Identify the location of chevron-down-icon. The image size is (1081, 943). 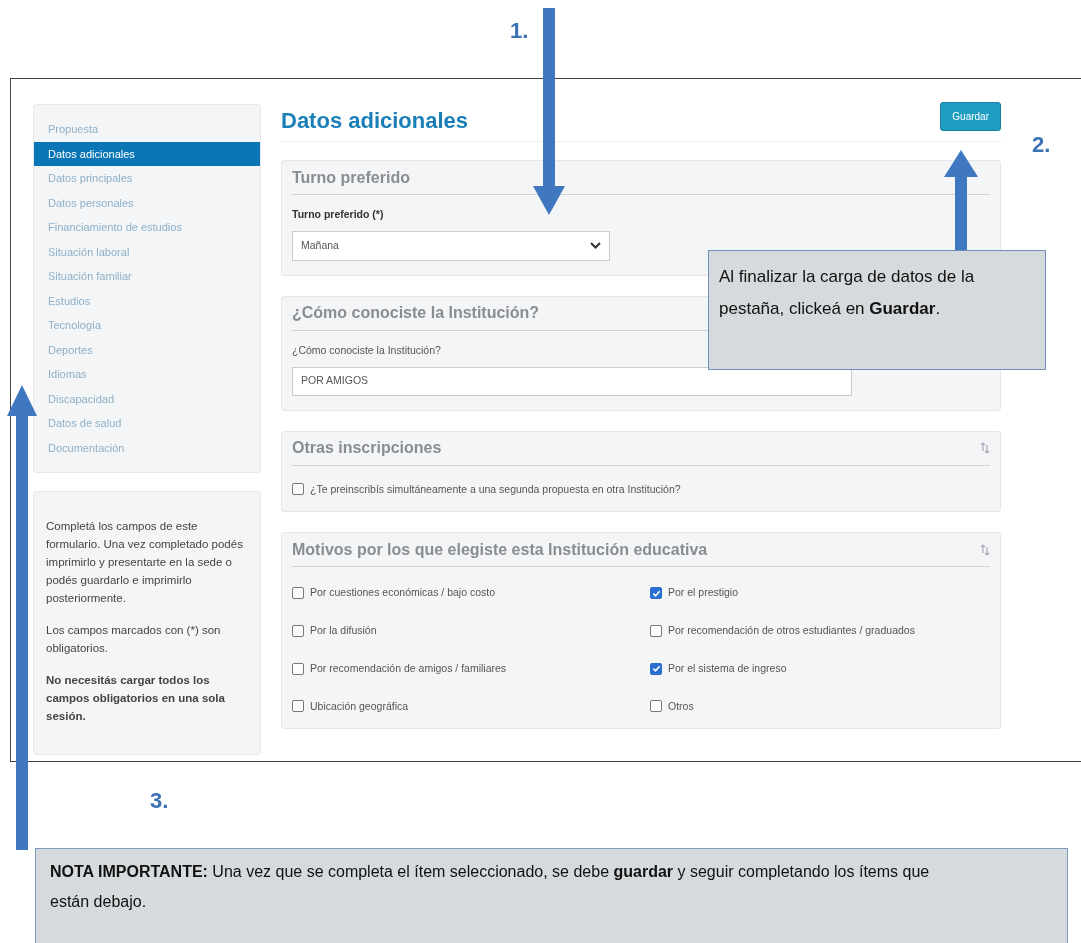
(595, 246).